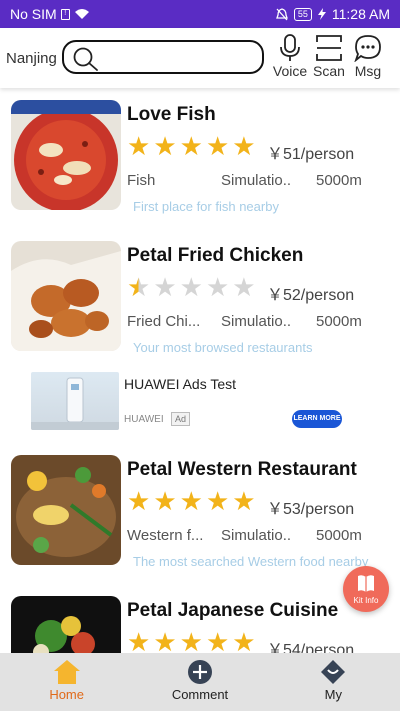  What do you see at coordinates (333, 694) in the screenshot?
I see `nav-my-label: My` at bounding box center [333, 694].